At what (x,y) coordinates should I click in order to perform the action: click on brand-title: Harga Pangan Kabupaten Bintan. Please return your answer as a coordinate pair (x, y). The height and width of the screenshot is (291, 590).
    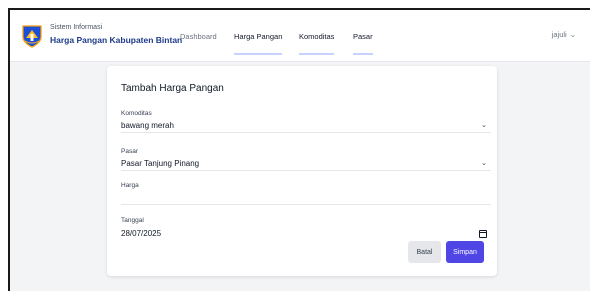
    Looking at the image, I should click on (116, 40).